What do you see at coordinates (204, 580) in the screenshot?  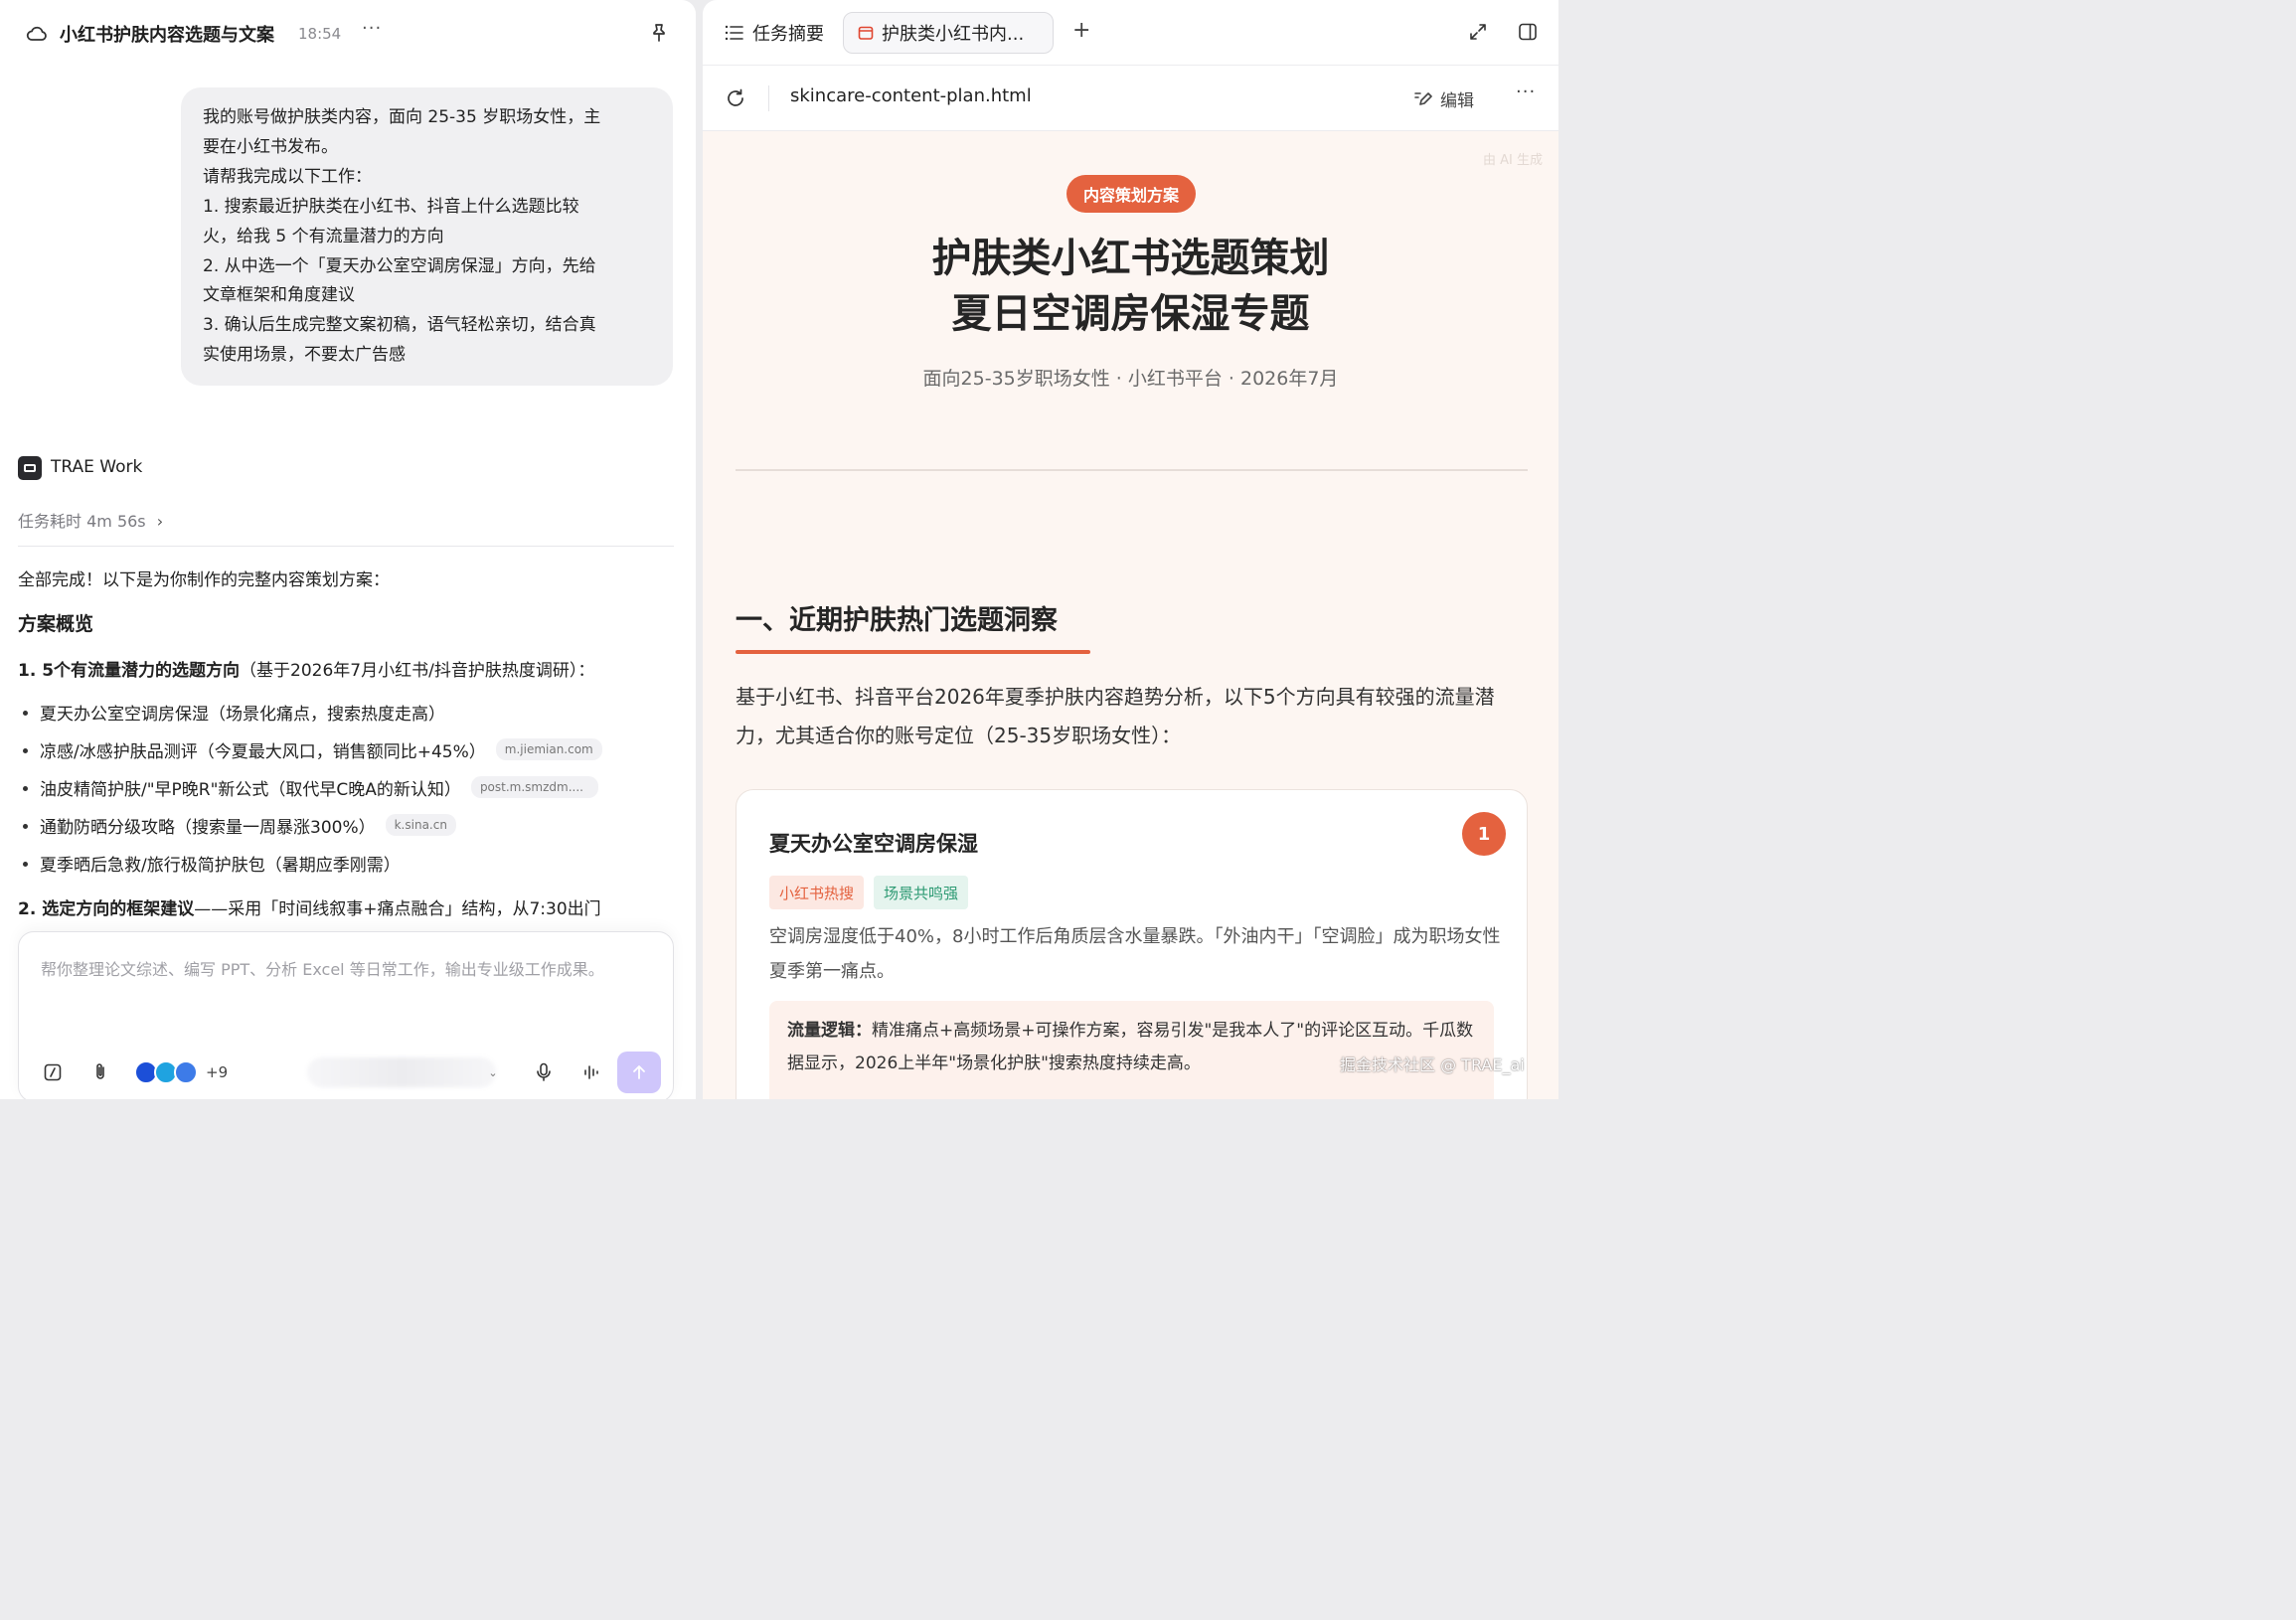 I see `response-intro: 全部完成！以下是为你制作的完整内容策划方案：` at bounding box center [204, 580].